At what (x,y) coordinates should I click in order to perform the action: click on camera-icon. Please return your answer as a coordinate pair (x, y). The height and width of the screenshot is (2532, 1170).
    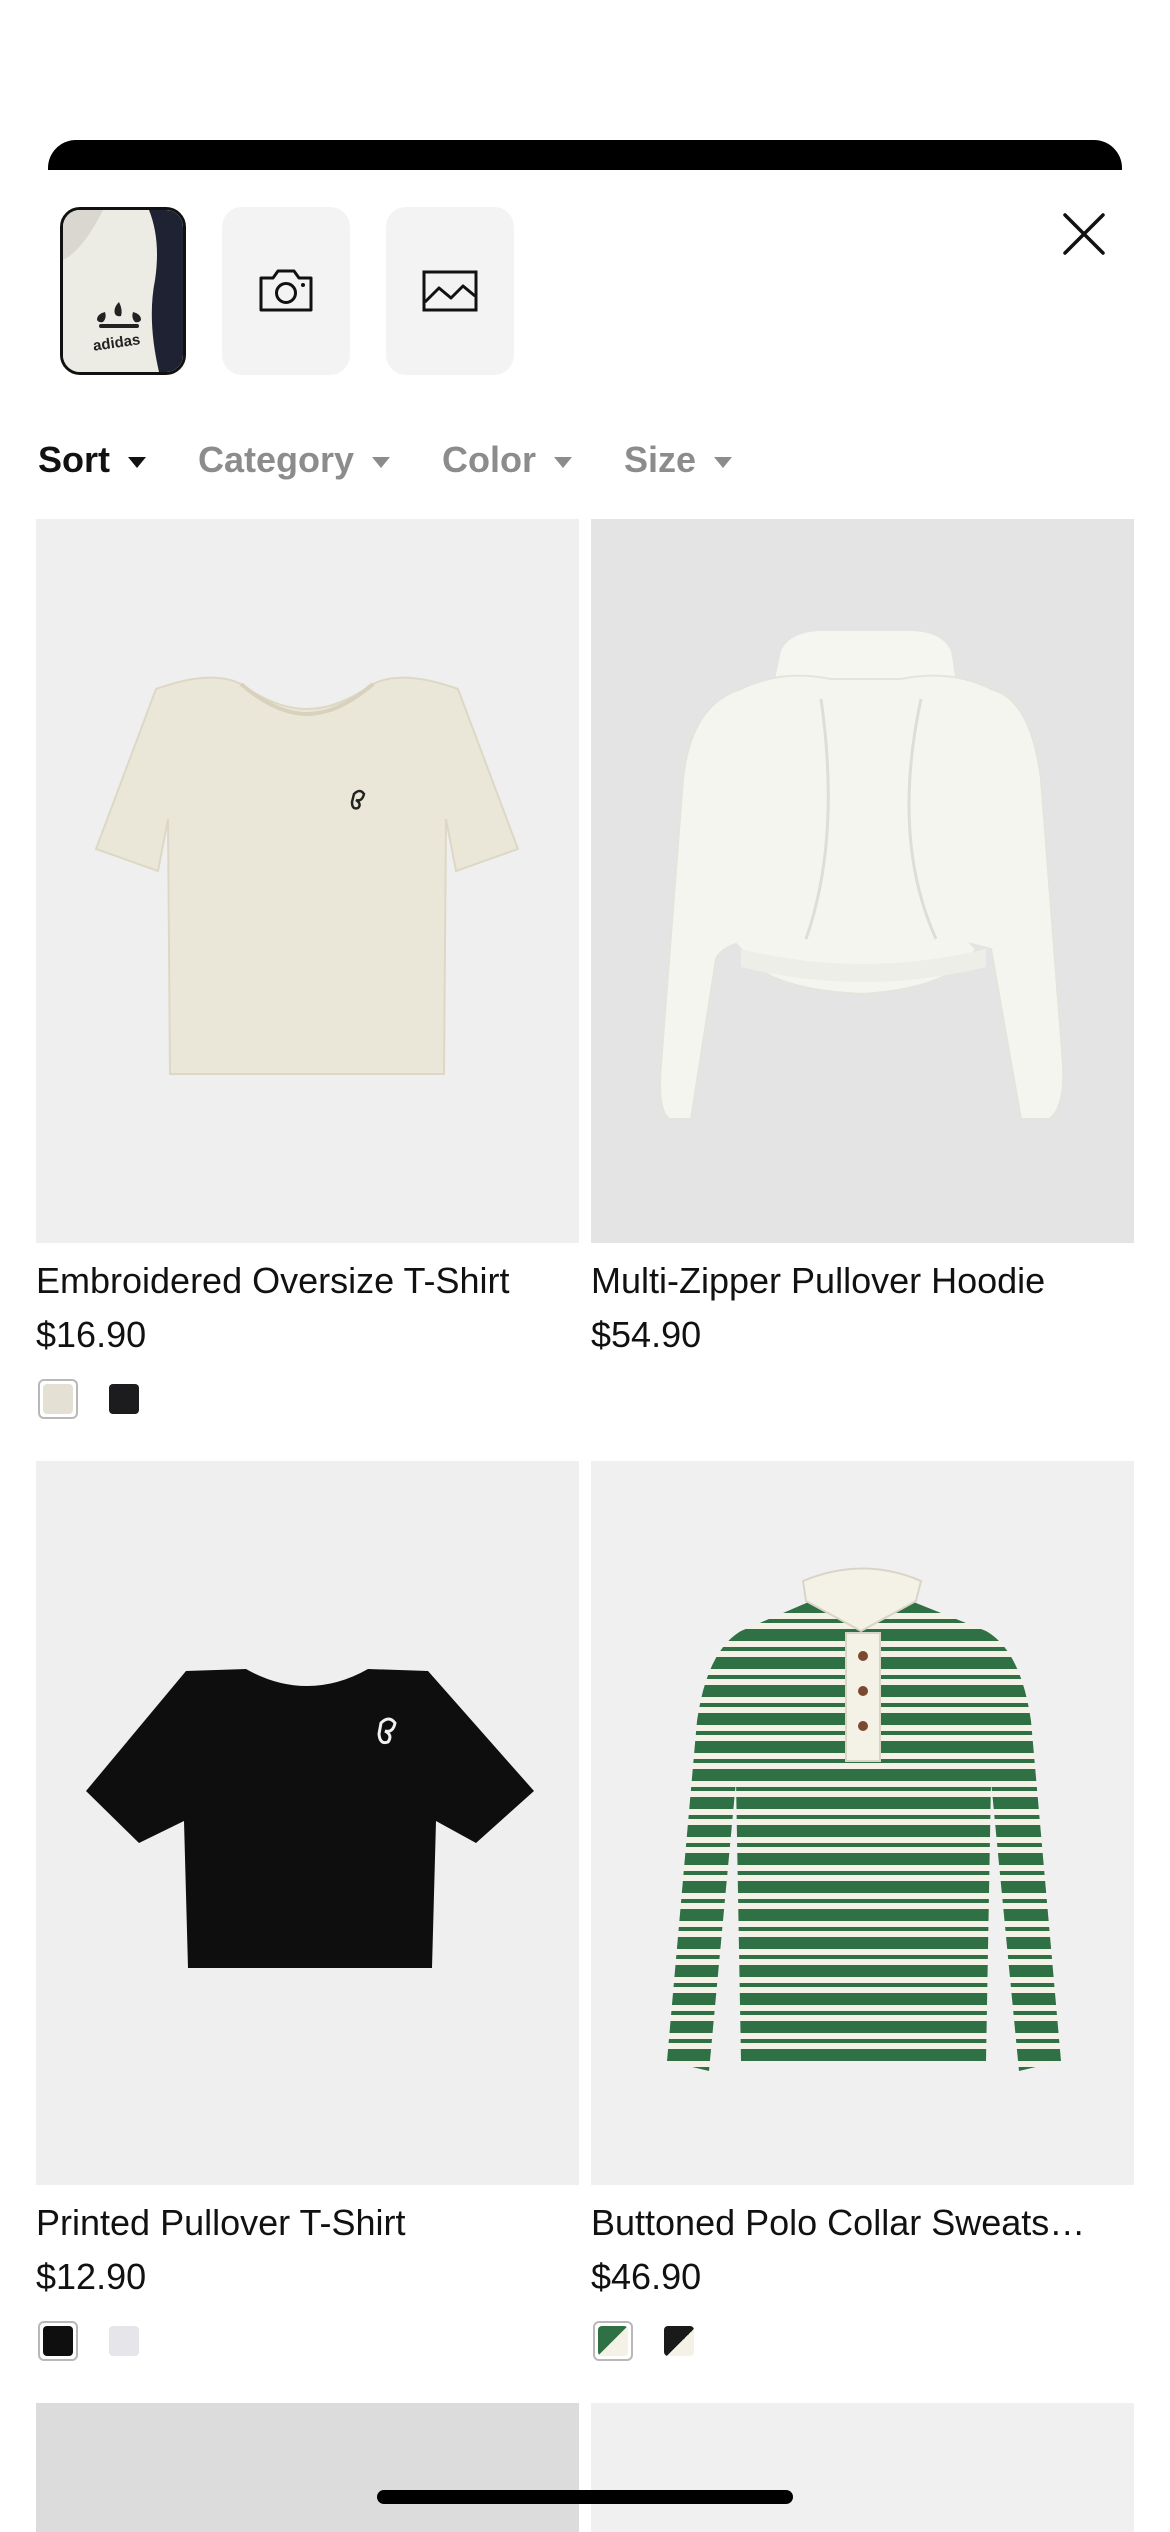
    Looking at the image, I should click on (286, 290).